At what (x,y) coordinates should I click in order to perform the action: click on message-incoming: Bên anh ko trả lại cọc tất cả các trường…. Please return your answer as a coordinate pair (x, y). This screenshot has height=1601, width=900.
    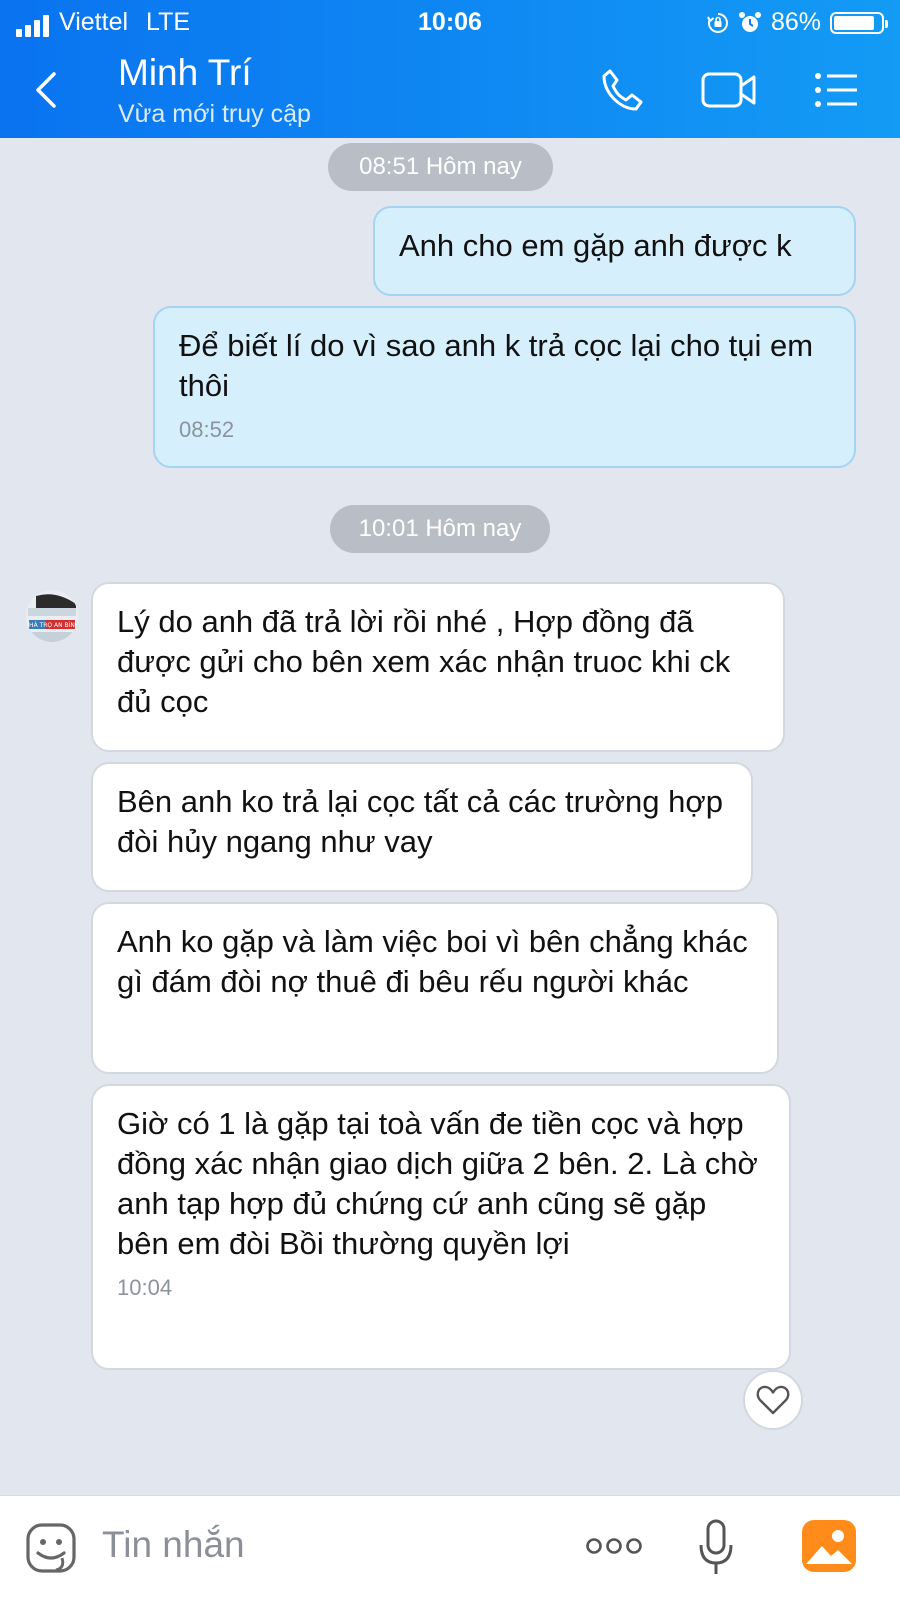
    Looking at the image, I should click on (422, 827).